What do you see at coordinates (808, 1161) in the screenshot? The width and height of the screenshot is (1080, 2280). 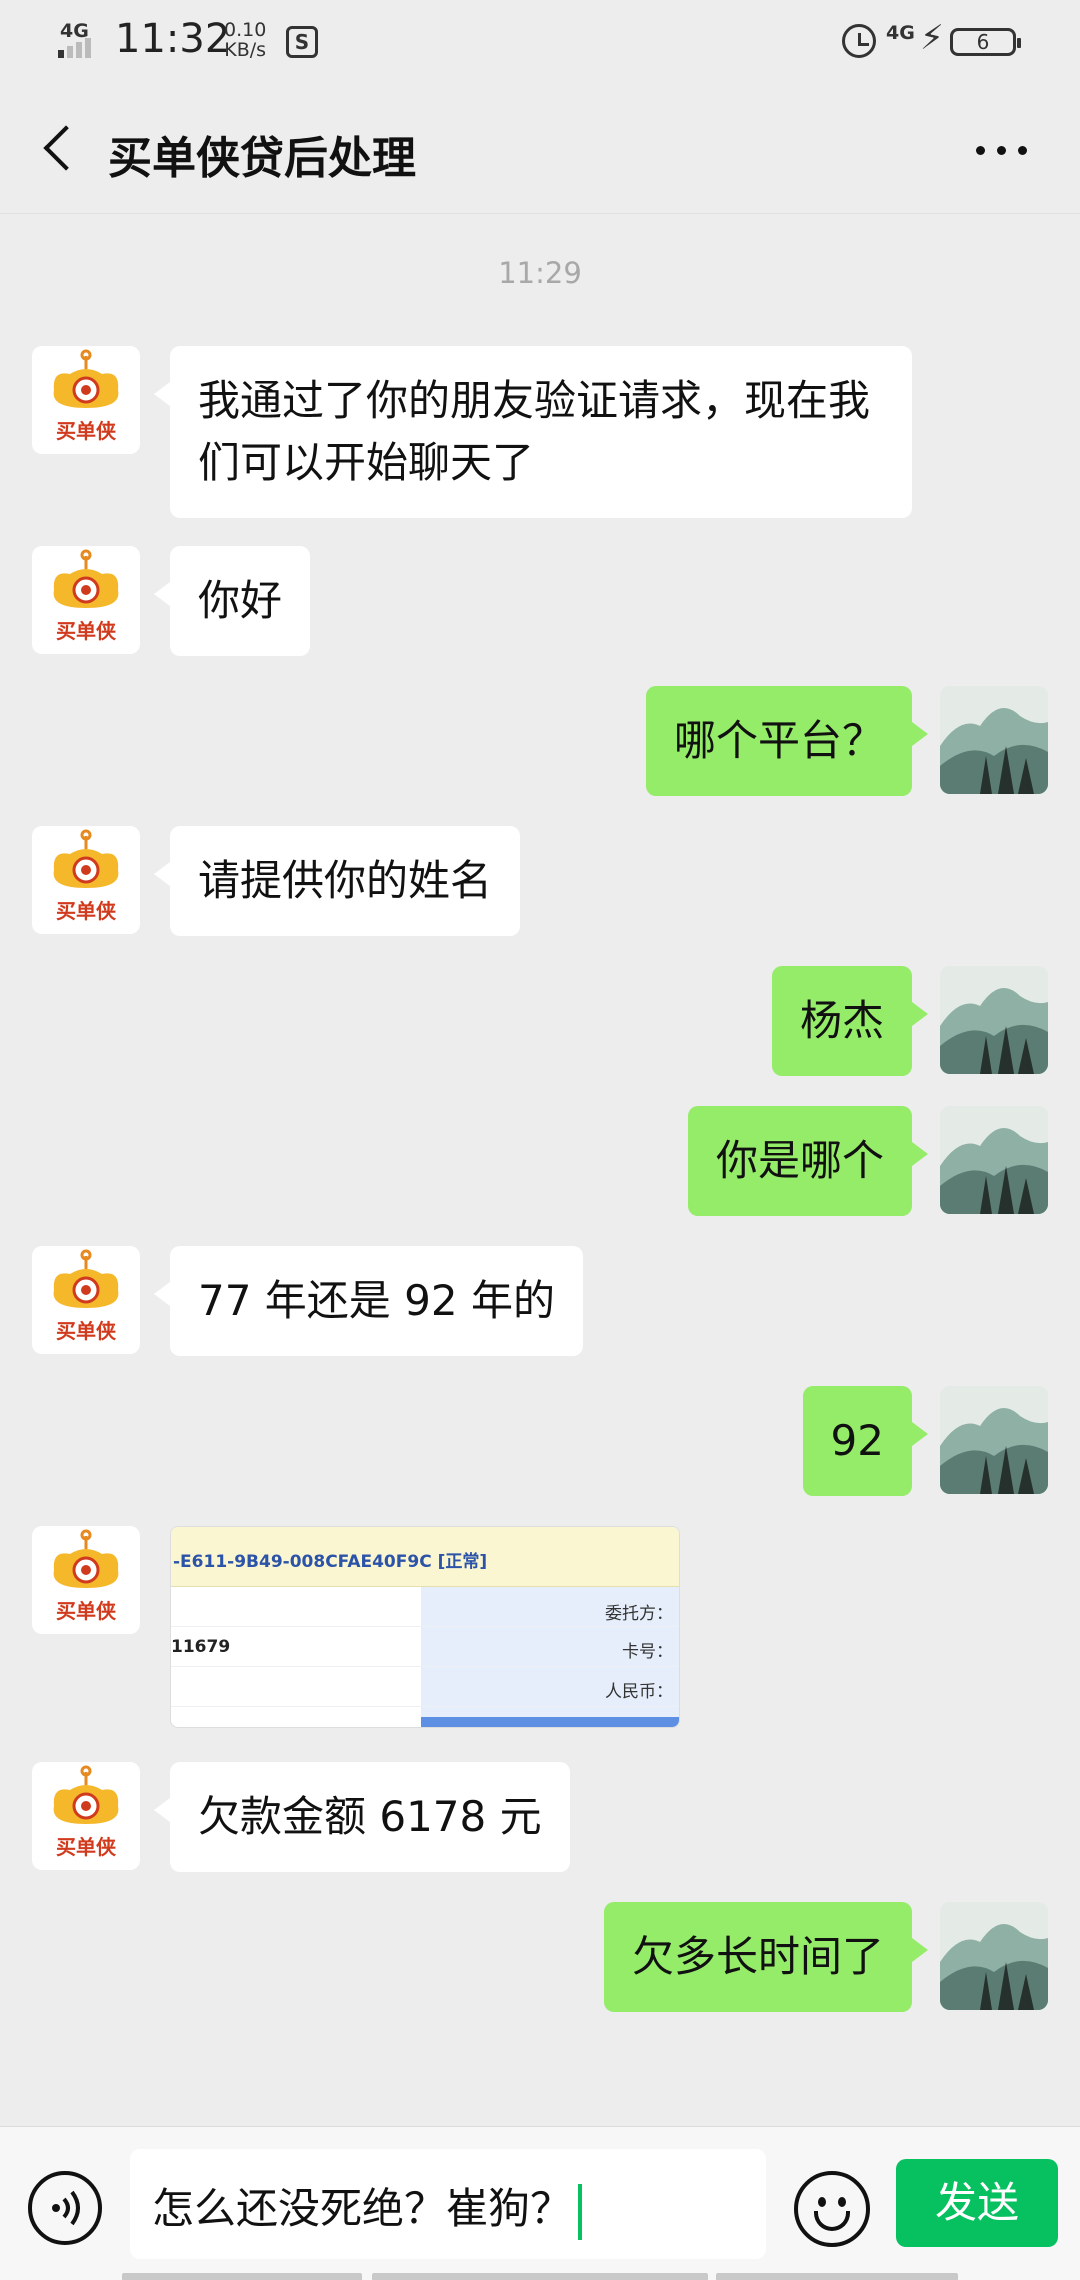 I see `message-bubble-outgoing: 你是哪个` at bounding box center [808, 1161].